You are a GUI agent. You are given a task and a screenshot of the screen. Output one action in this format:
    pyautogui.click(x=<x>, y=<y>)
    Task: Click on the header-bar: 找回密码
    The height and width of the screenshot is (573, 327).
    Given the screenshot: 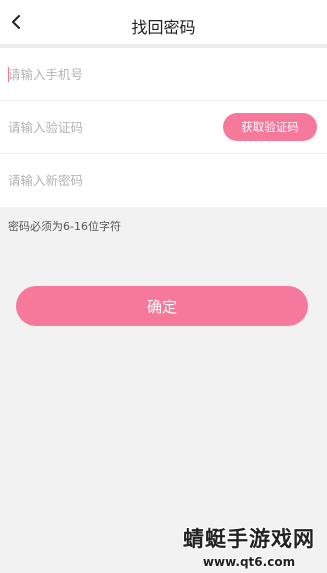 What is the action you would take?
    pyautogui.click(x=163, y=24)
    